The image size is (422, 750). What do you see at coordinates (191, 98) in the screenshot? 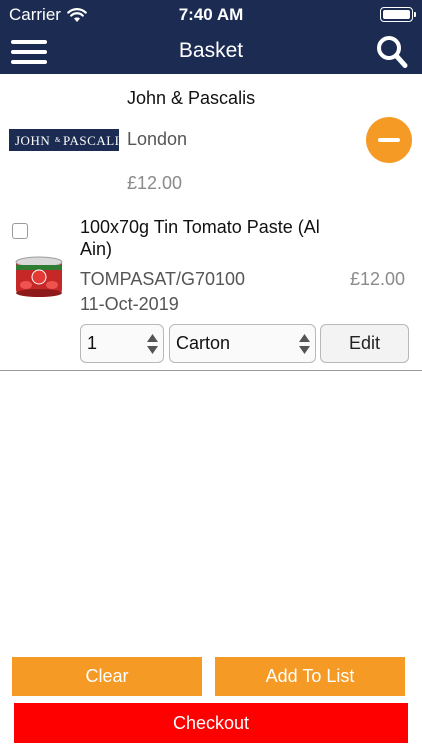
I see `supplier-name: John & Pascalis` at bounding box center [191, 98].